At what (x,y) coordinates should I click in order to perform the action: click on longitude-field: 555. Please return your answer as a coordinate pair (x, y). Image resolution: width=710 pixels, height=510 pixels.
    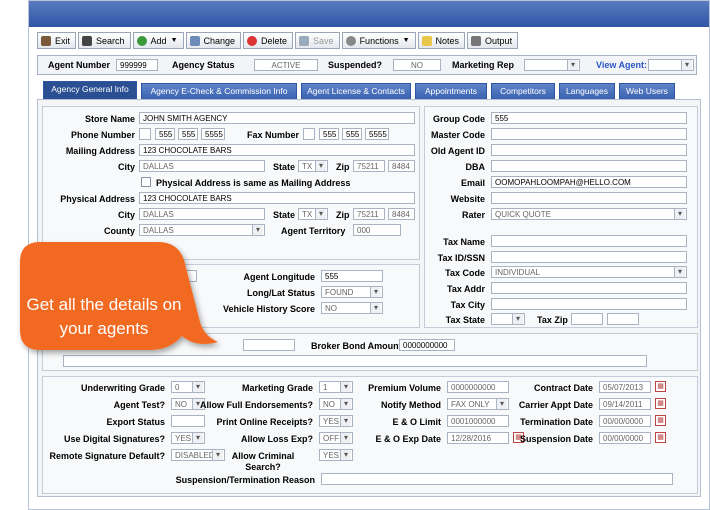
    Looking at the image, I should click on (352, 276).